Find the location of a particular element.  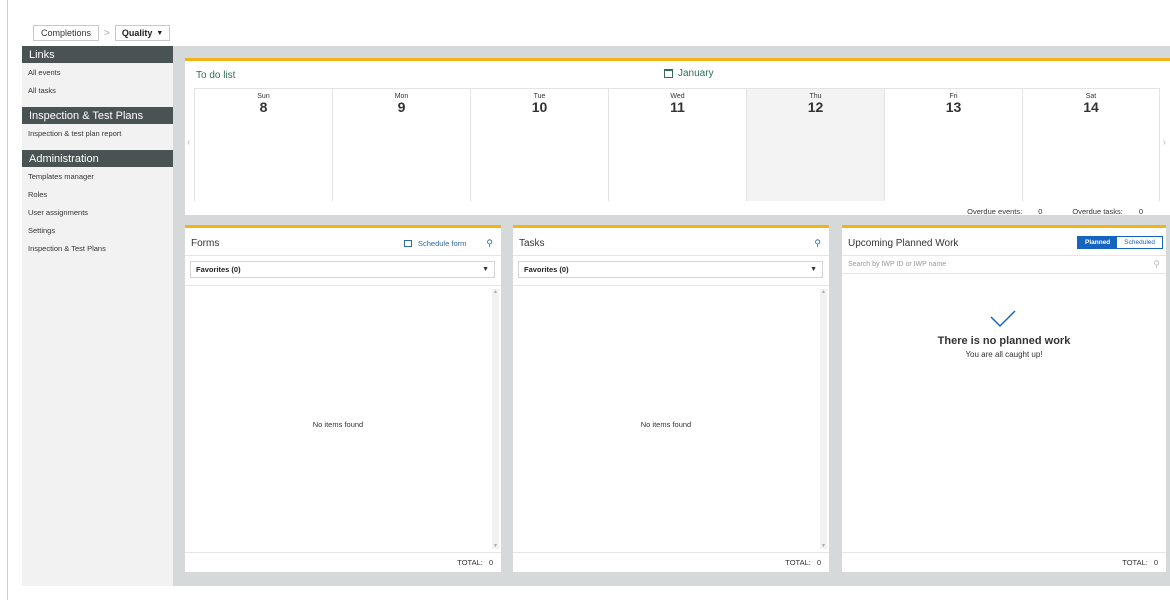

forms-dropdown-value: Favorites (0) is located at coordinates (218, 269).